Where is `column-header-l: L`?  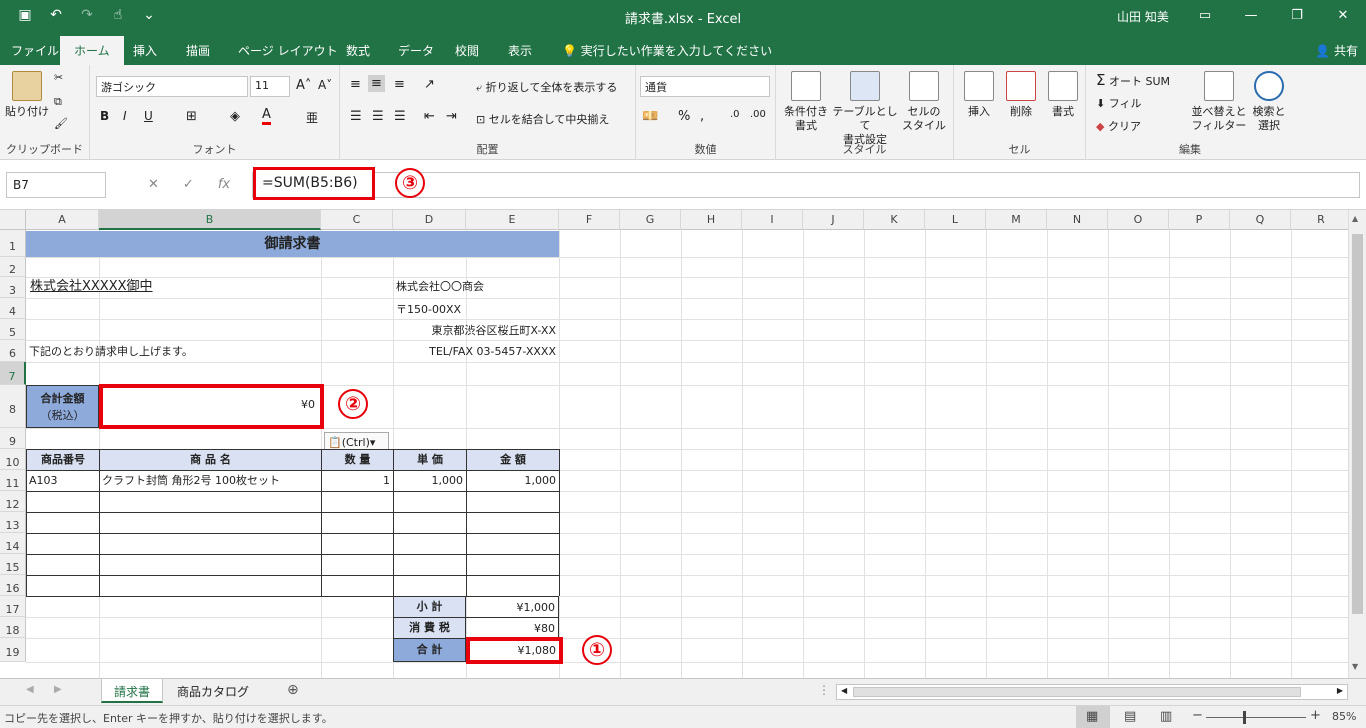
column-header-l: L is located at coordinates (955, 220).